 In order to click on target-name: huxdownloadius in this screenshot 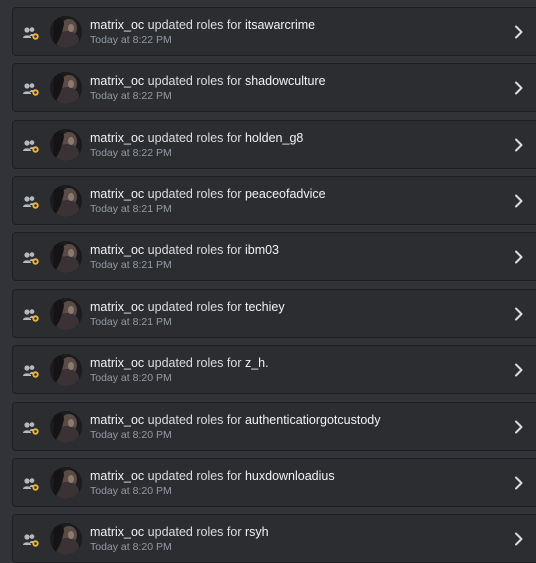, I will do `click(290, 476)`.